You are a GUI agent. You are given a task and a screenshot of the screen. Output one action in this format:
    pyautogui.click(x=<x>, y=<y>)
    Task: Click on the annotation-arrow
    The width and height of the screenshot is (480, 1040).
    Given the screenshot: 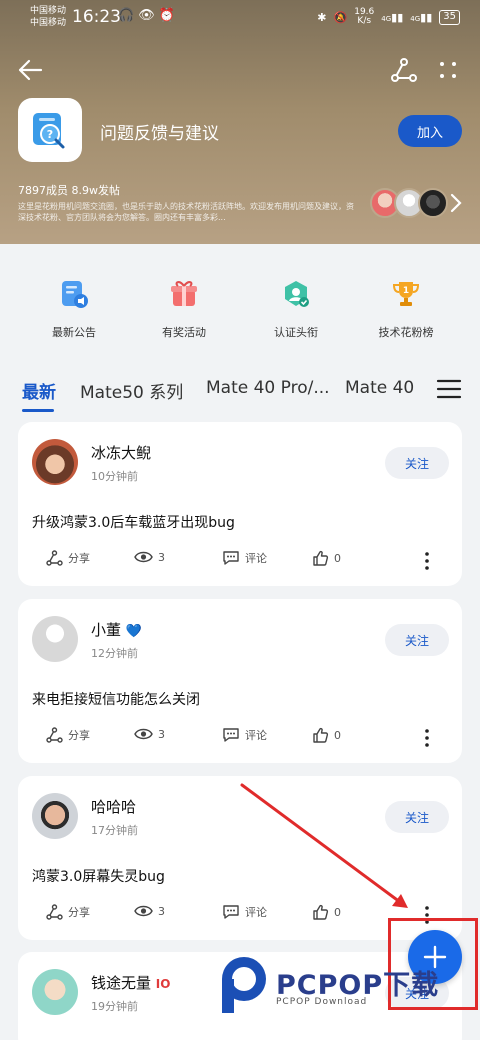 What is the action you would take?
    pyautogui.click(x=324, y=845)
    